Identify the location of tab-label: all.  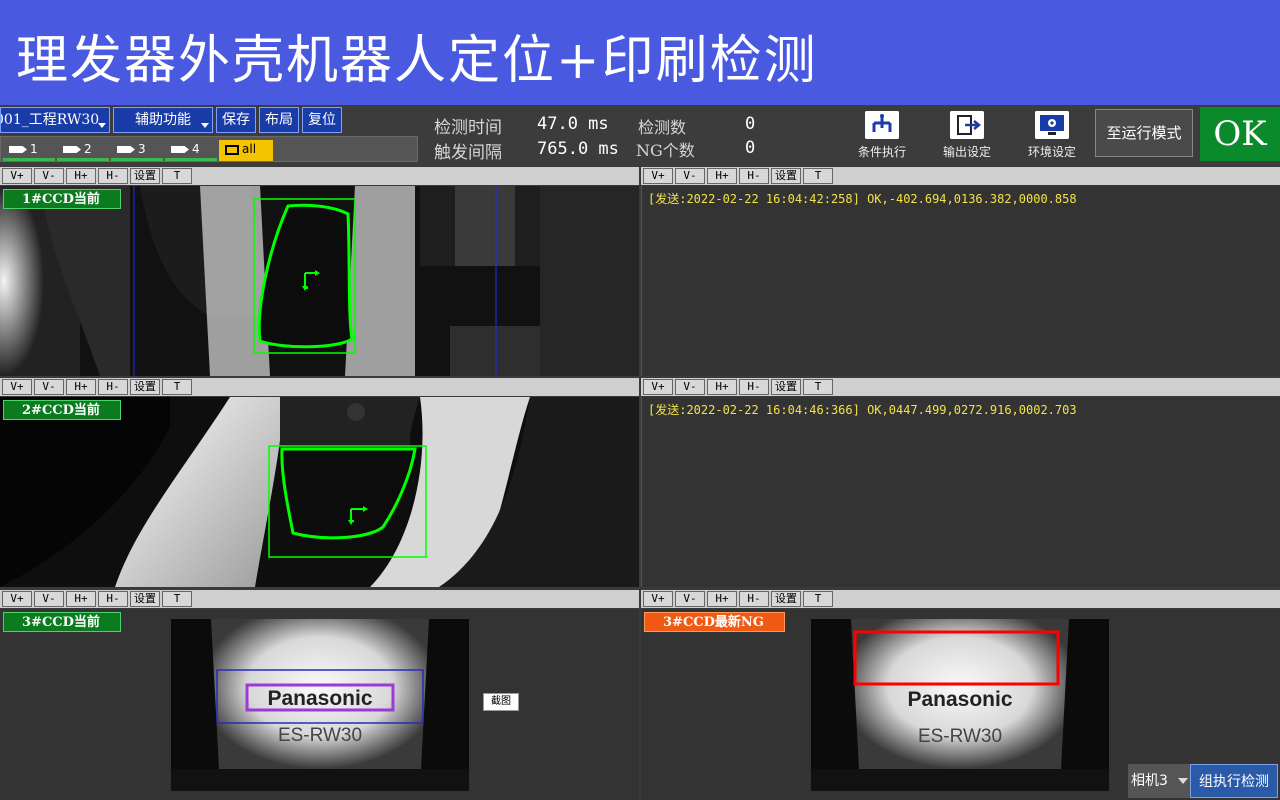
(249, 149).